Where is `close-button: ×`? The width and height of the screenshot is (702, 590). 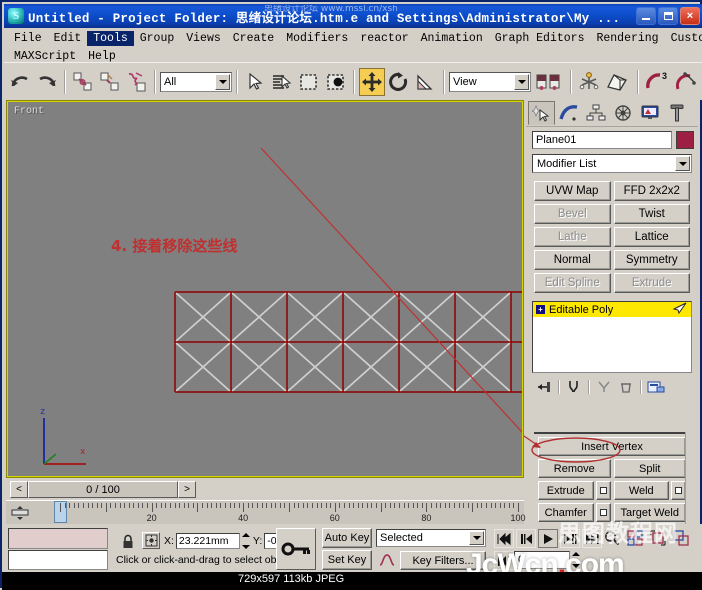 close-button: × is located at coordinates (690, 16).